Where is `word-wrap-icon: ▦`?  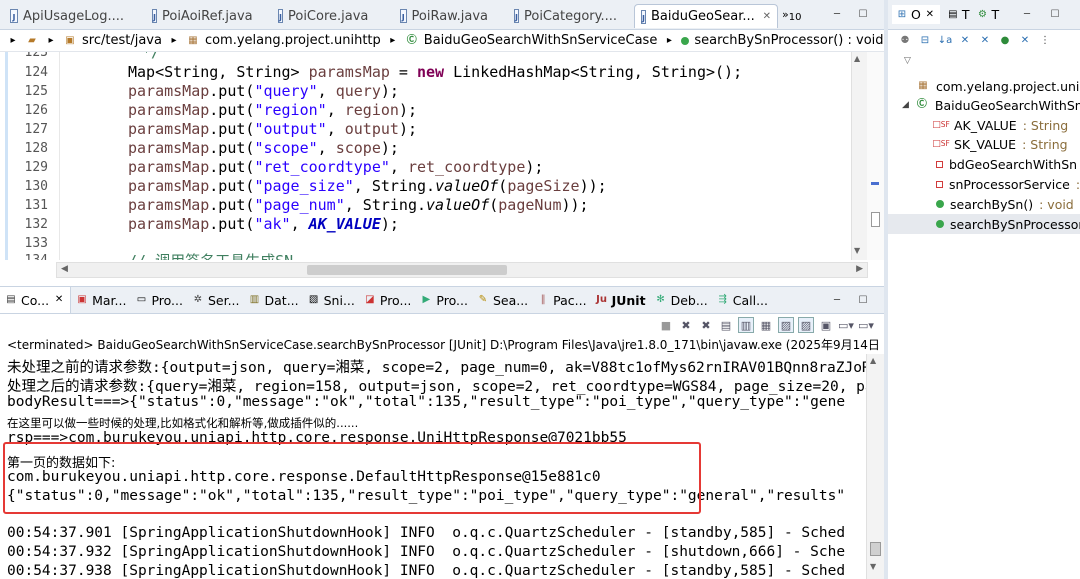
word-wrap-icon: ▦ is located at coordinates (766, 325).